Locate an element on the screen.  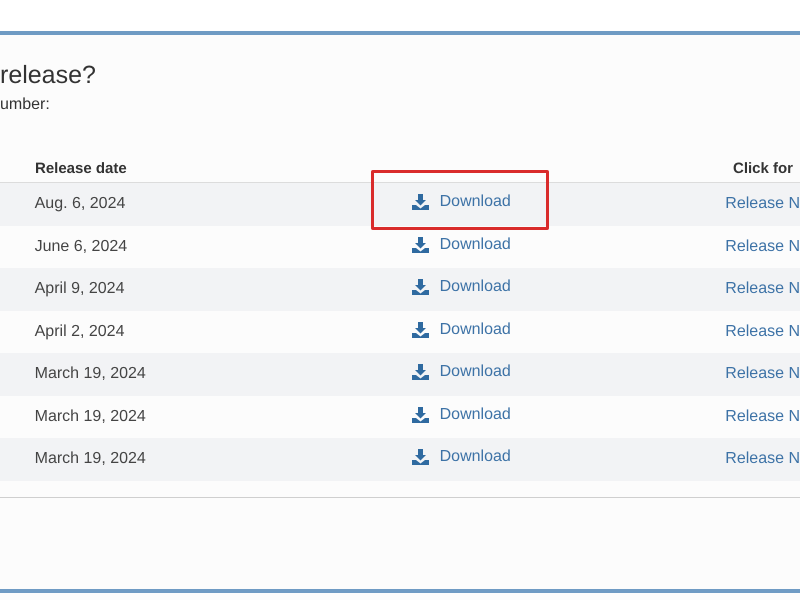
release-date: June 6, 2024 is located at coordinates (81, 246).